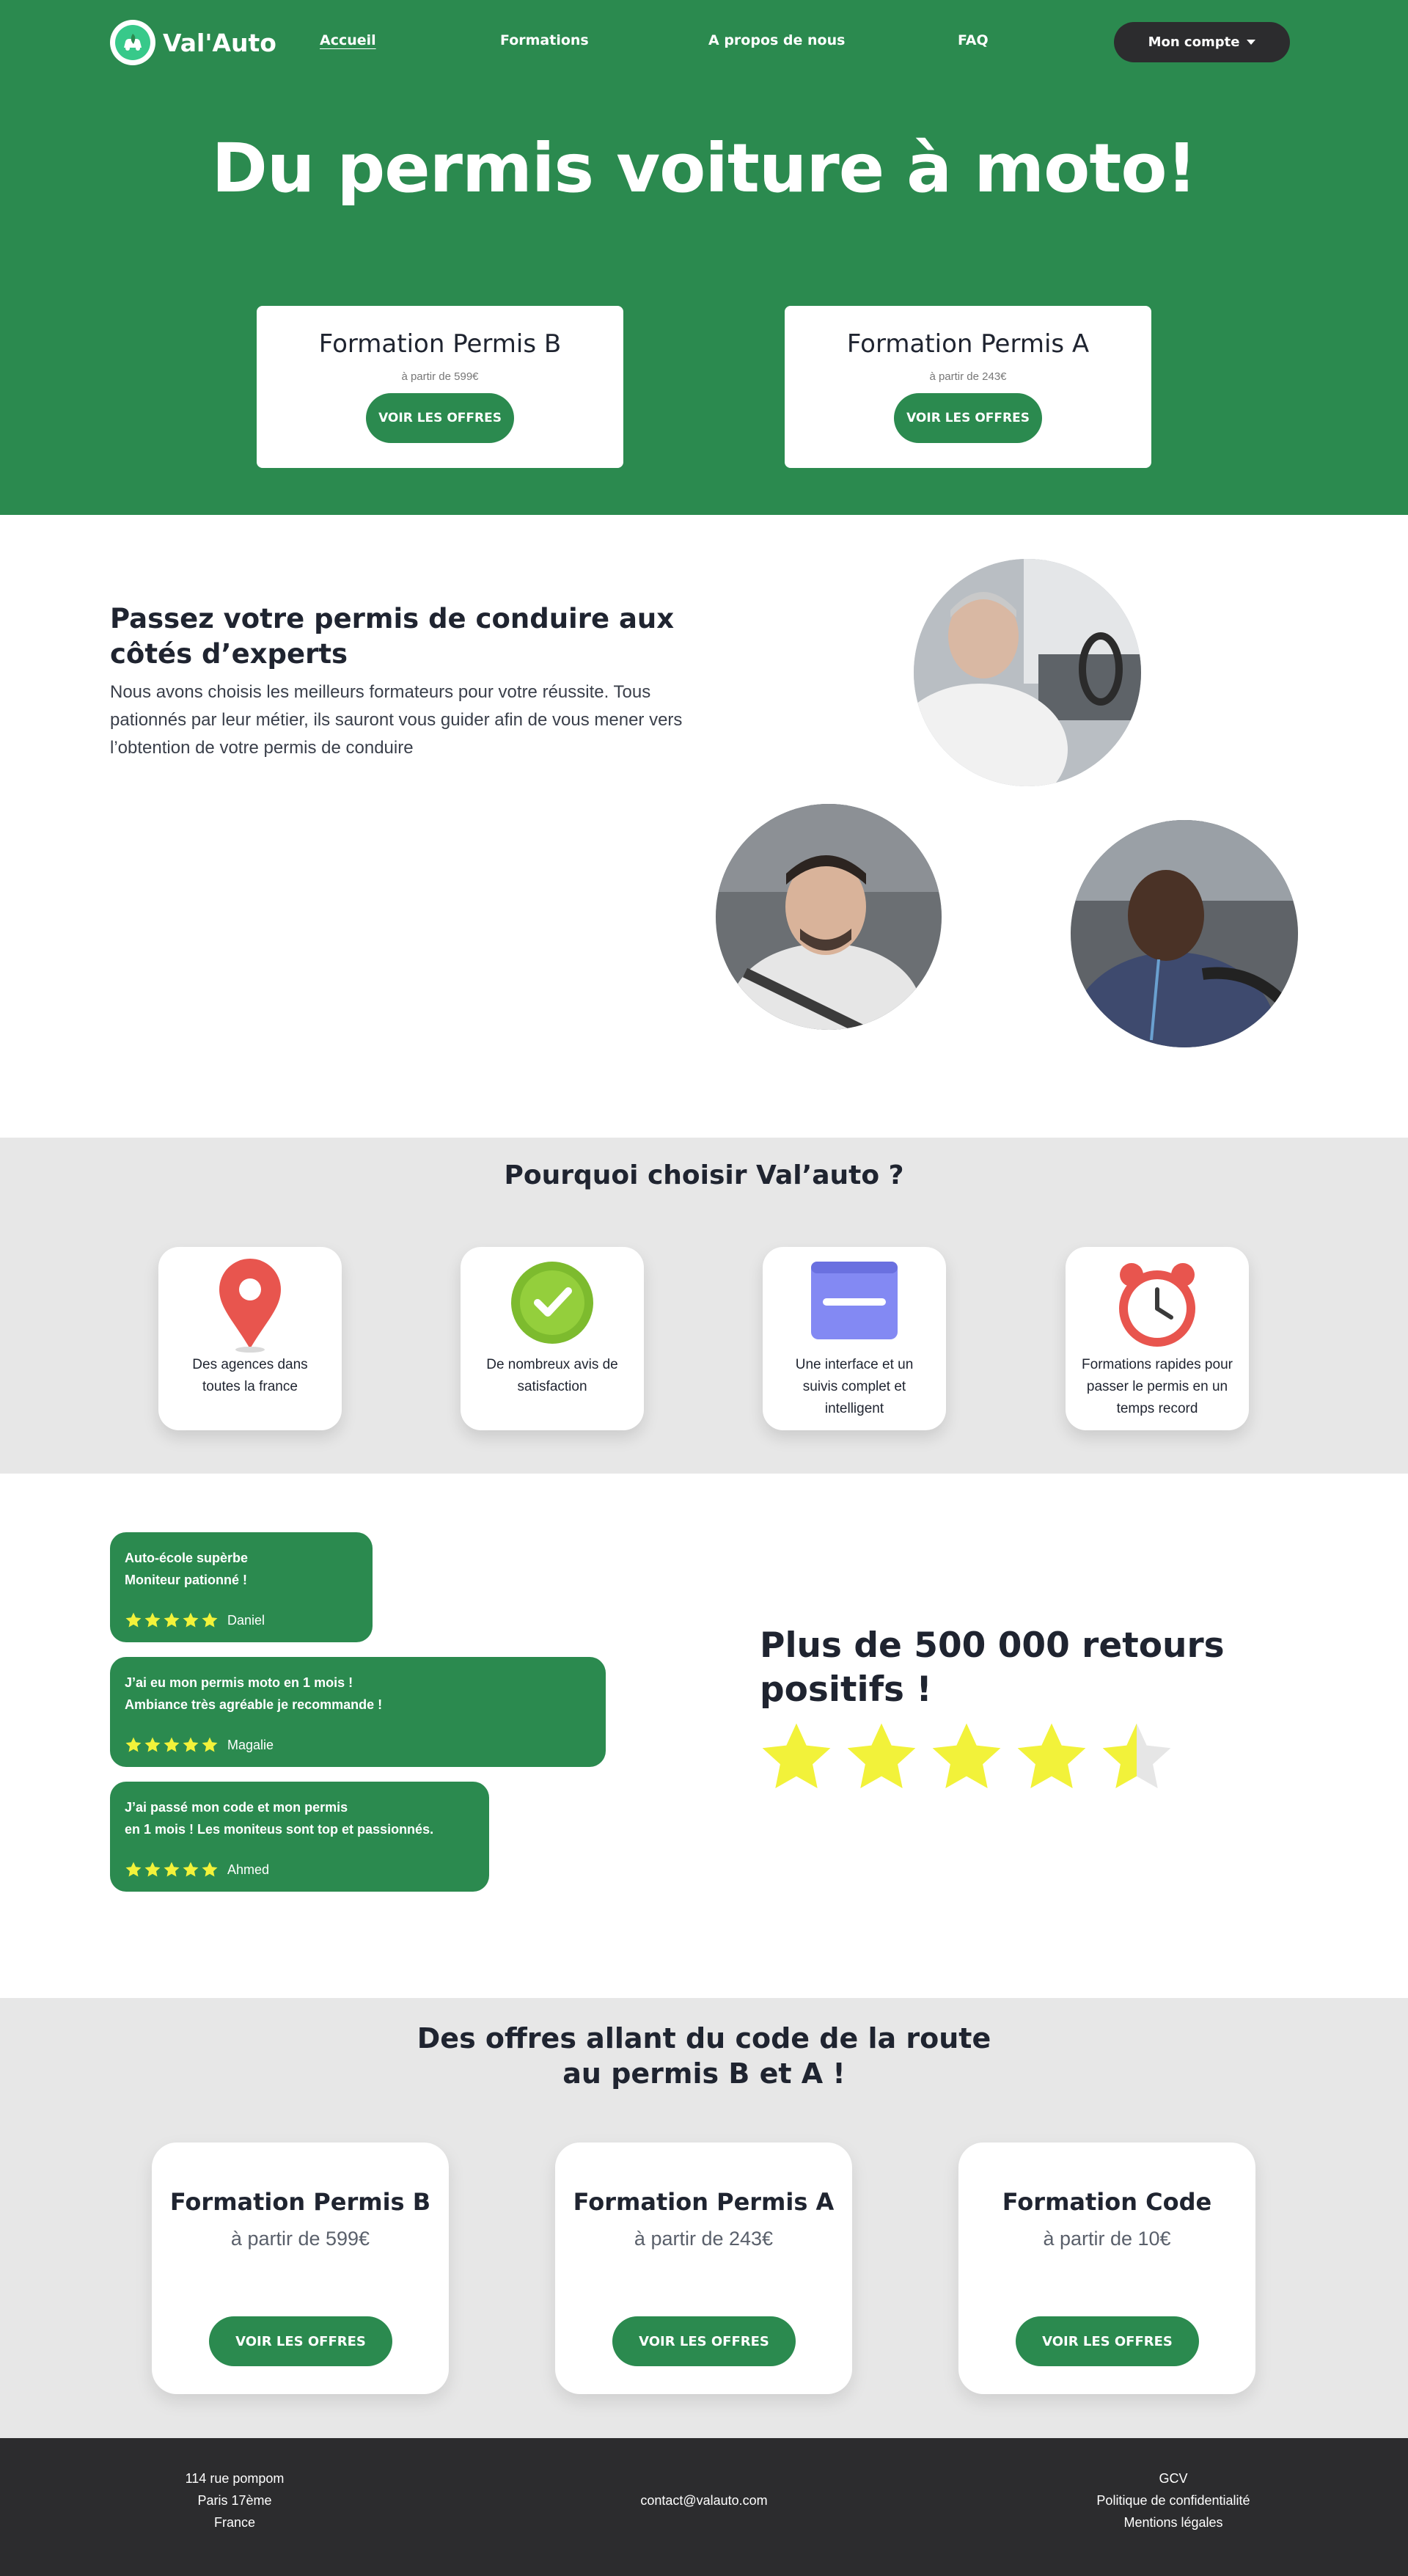 The width and height of the screenshot is (1408, 2576). I want to click on footer-address: 114 rue pompom Paris 17ème France, so click(234, 2500).